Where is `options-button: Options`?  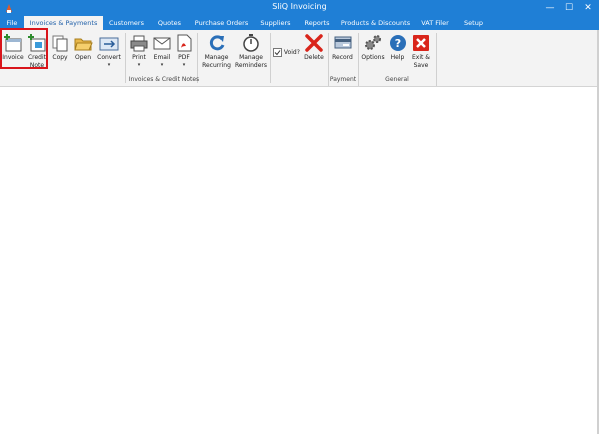 options-button: Options is located at coordinates (373, 47).